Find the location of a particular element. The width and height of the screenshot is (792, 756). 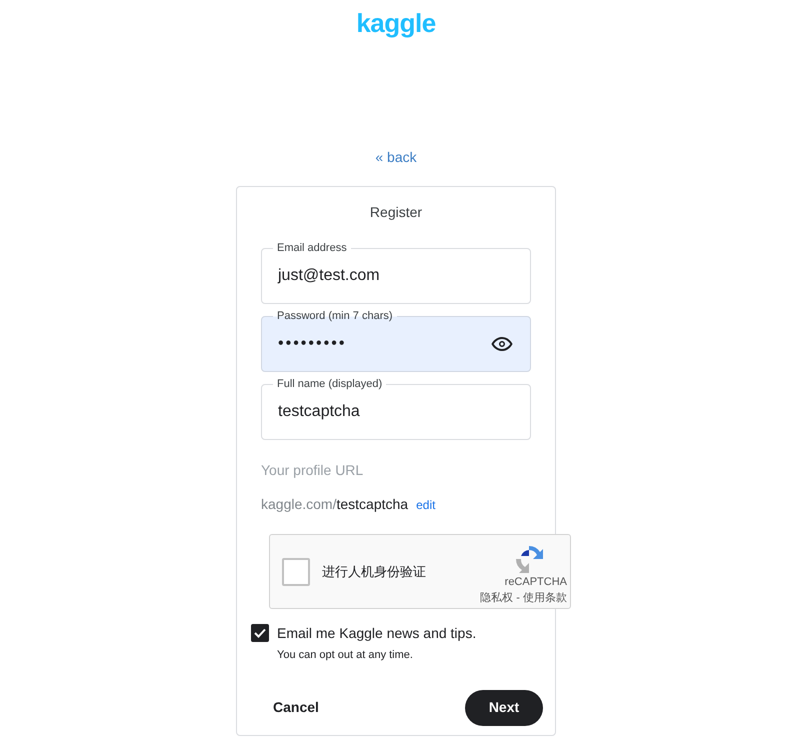

captcha-checkbox is located at coordinates (296, 572).